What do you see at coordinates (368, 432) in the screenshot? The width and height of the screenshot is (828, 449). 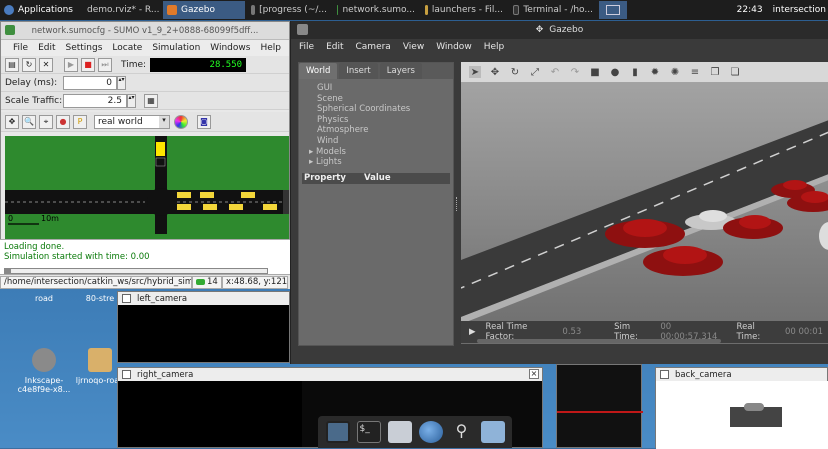 I see `terminal-icon: $_` at bounding box center [368, 432].